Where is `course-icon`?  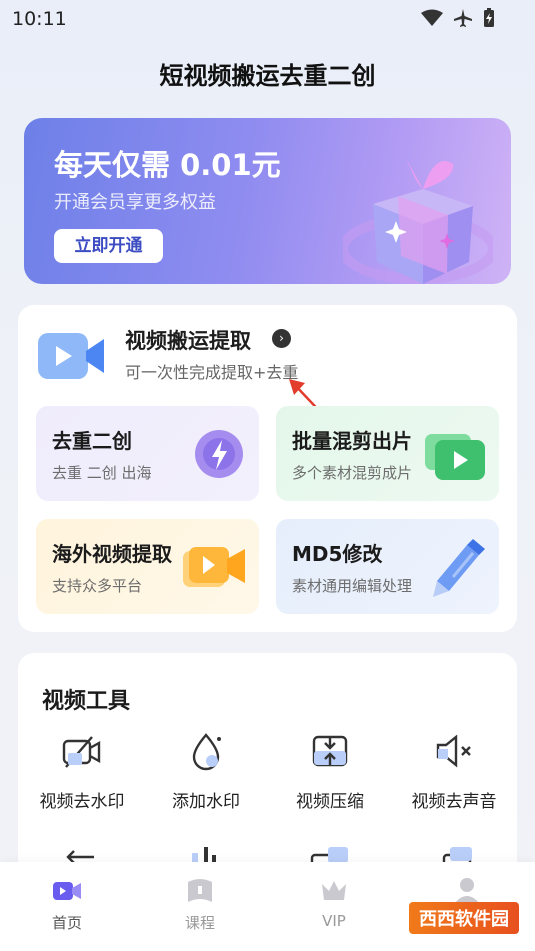
course-icon is located at coordinates (200, 890).